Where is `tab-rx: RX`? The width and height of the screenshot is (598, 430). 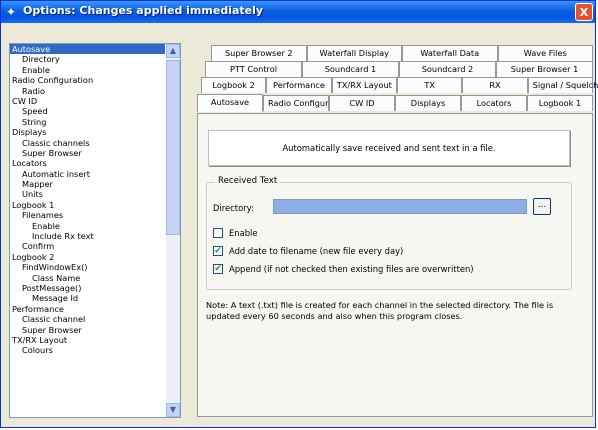 tab-rx: RX is located at coordinates (495, 85).